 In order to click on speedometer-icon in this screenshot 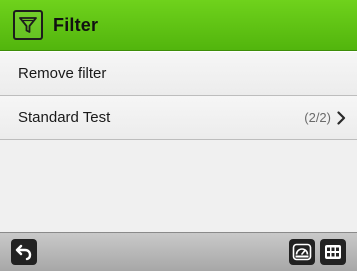, I will do `click(302, 252)`.